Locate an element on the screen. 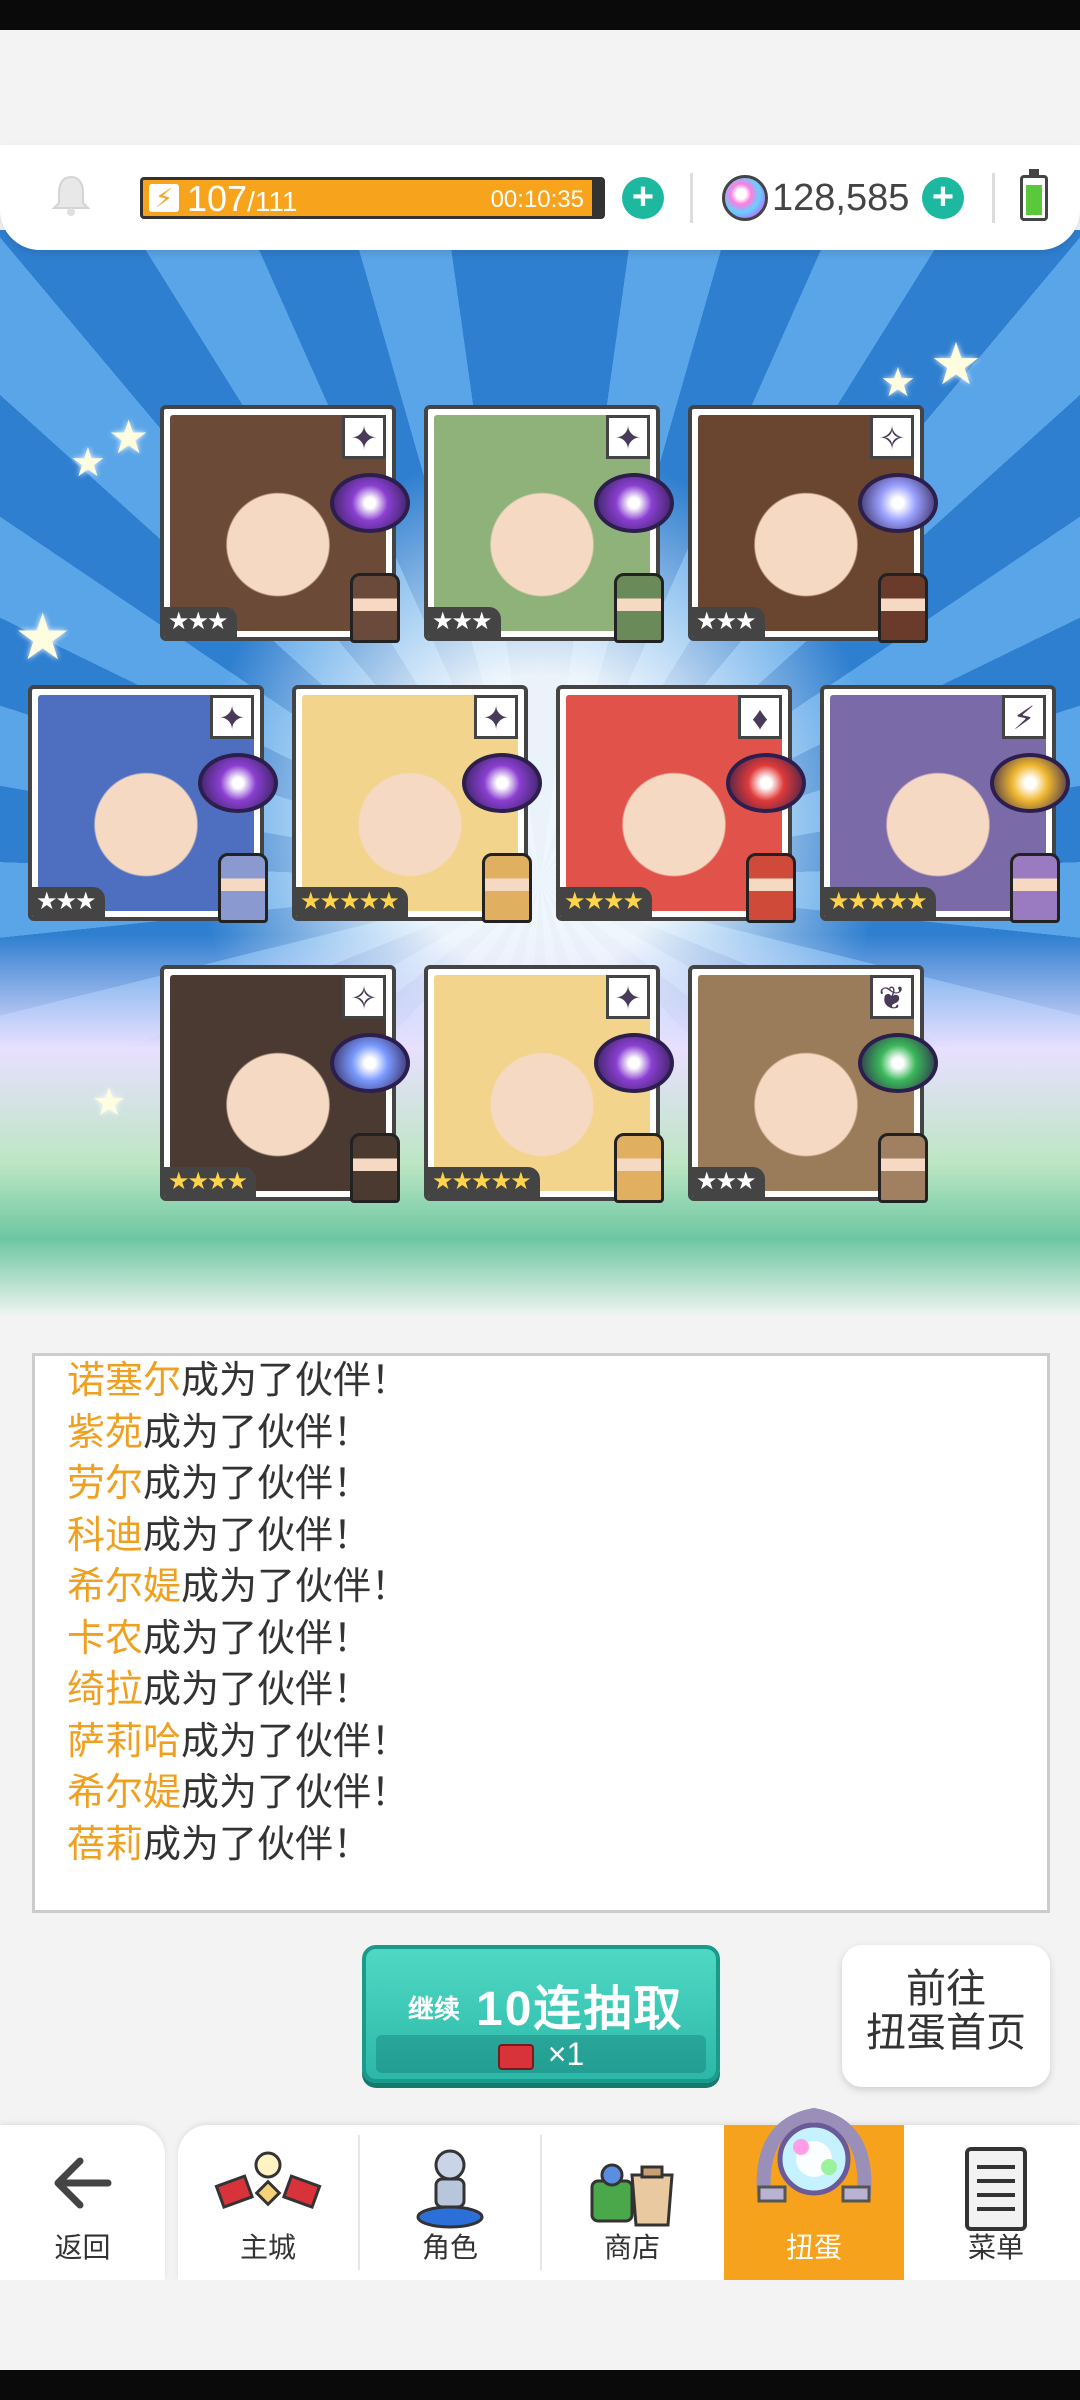  companion-name: 蓓莉 is located at coordinates (105, 1844).